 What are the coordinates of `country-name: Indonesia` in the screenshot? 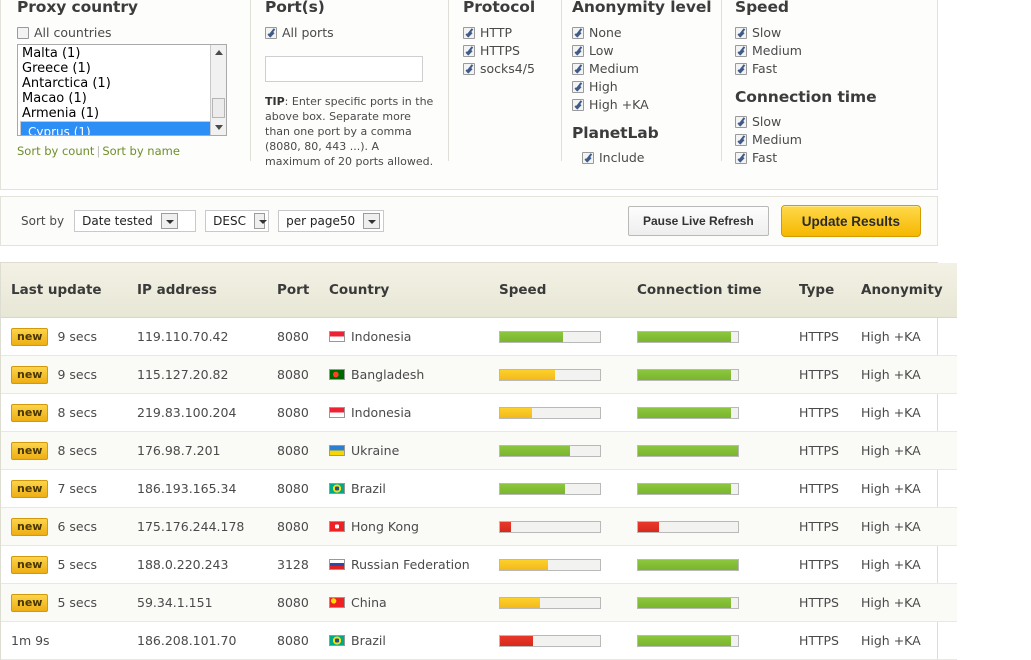 It's located at (381, 336).